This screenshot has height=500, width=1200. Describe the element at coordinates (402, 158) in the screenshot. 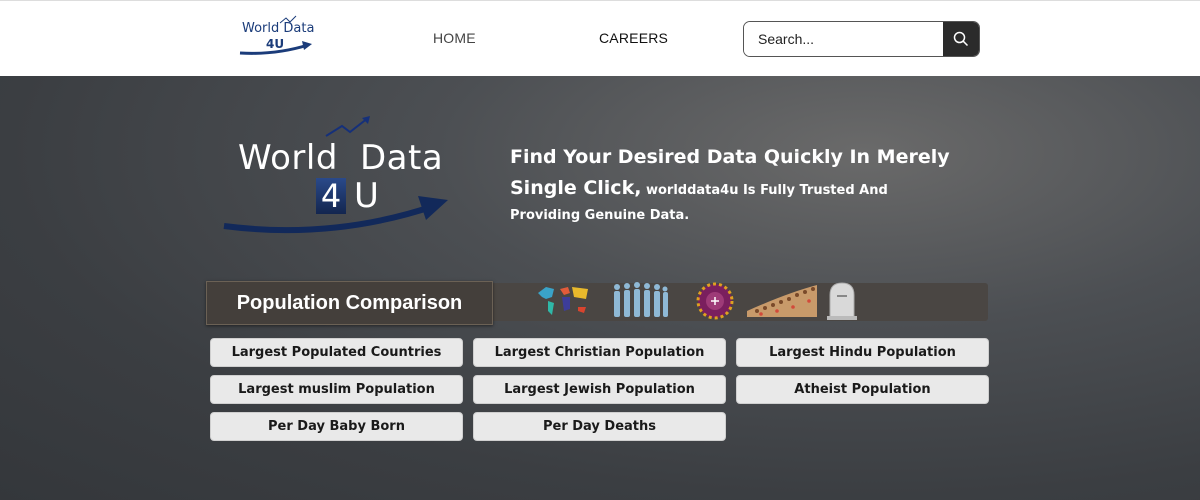

I see `hero-logo-word2: Data` at that location.